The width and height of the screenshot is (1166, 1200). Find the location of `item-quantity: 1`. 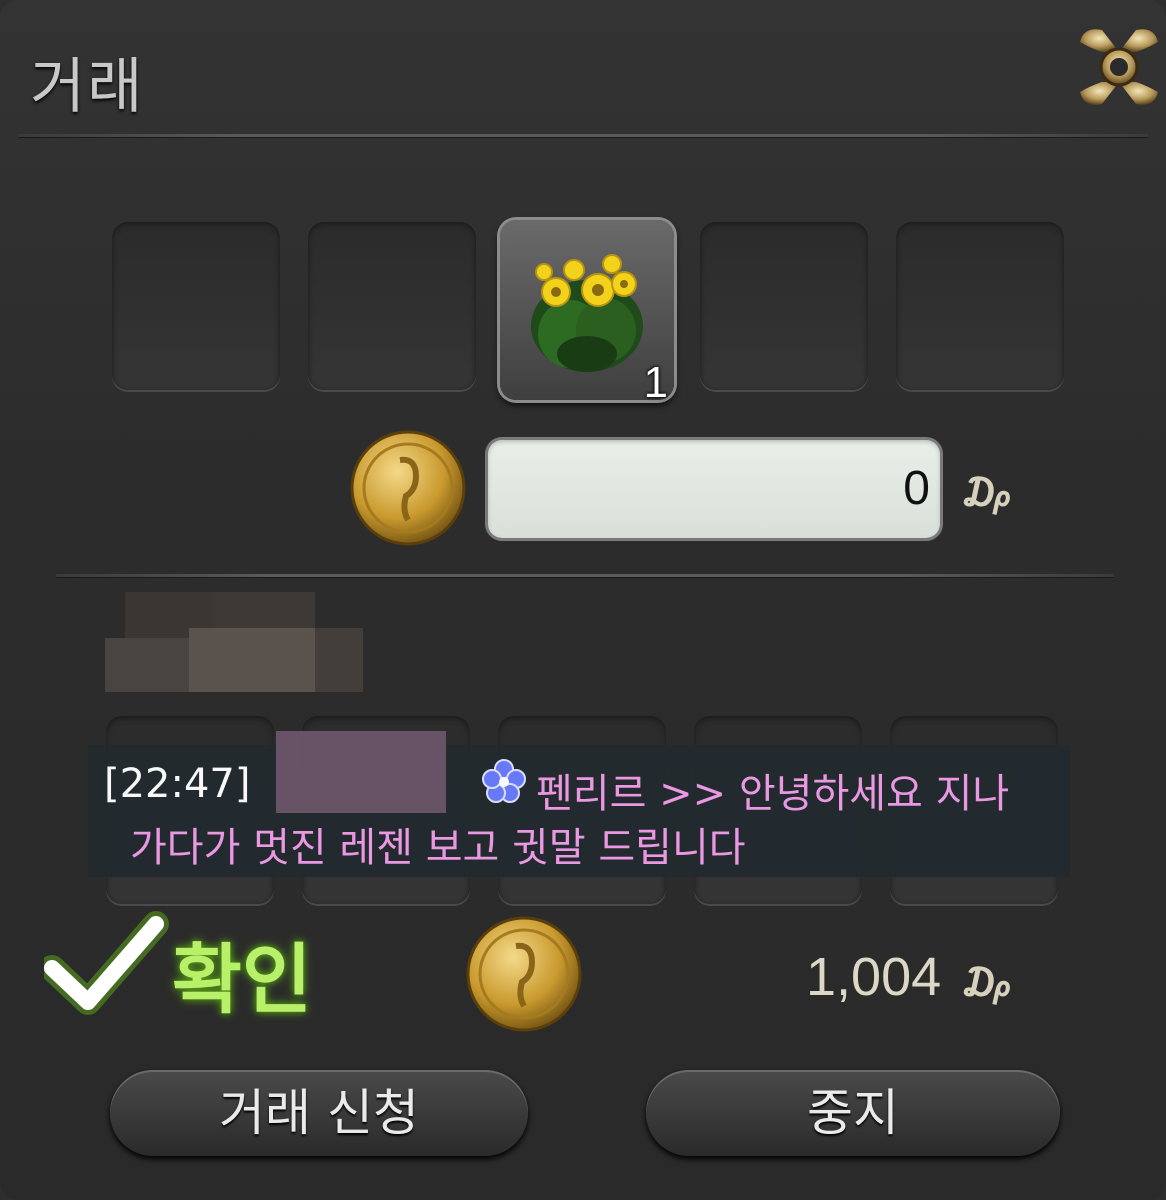

item-quantity: 1 is located at coordinates (655, 382).